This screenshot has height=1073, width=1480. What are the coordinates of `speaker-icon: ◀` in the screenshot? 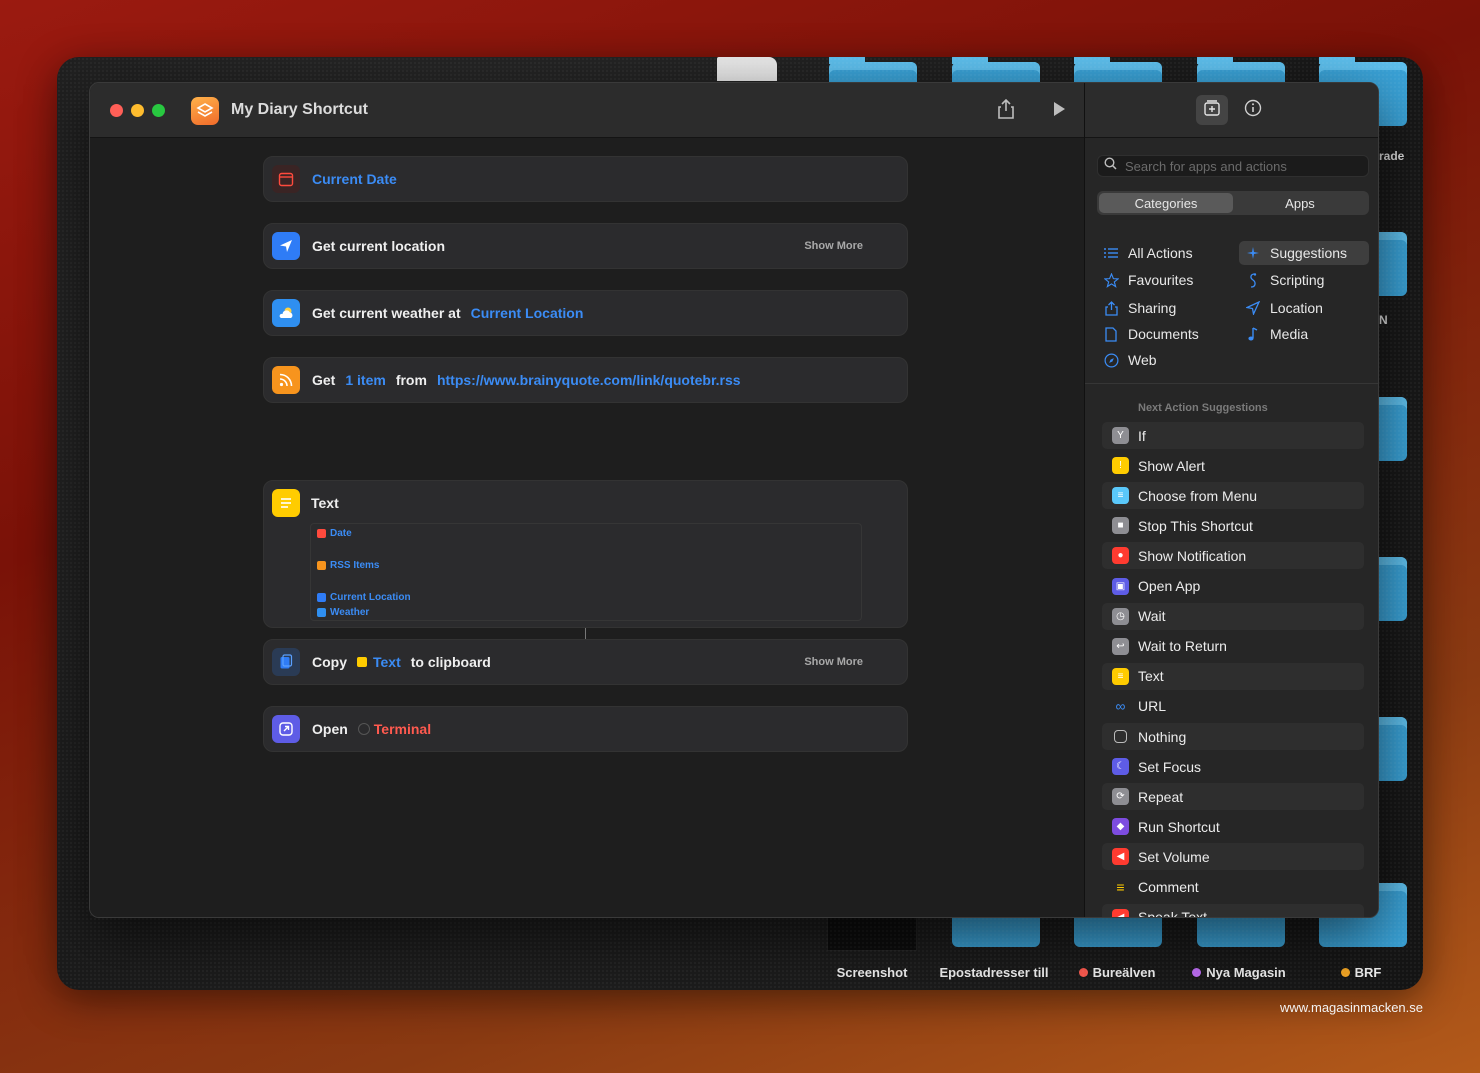 It's located at (1120, 857).